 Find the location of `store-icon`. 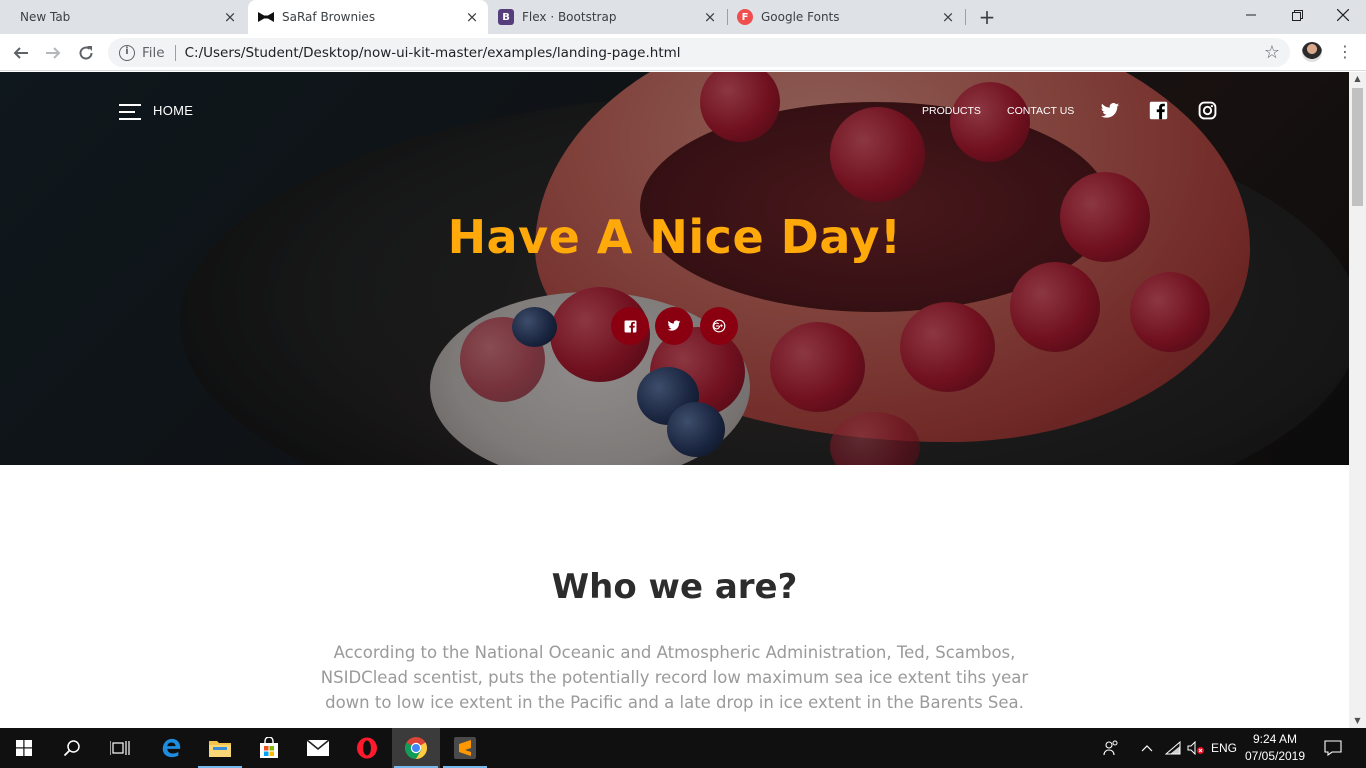

store-icon is located at coordinates (269, 748).